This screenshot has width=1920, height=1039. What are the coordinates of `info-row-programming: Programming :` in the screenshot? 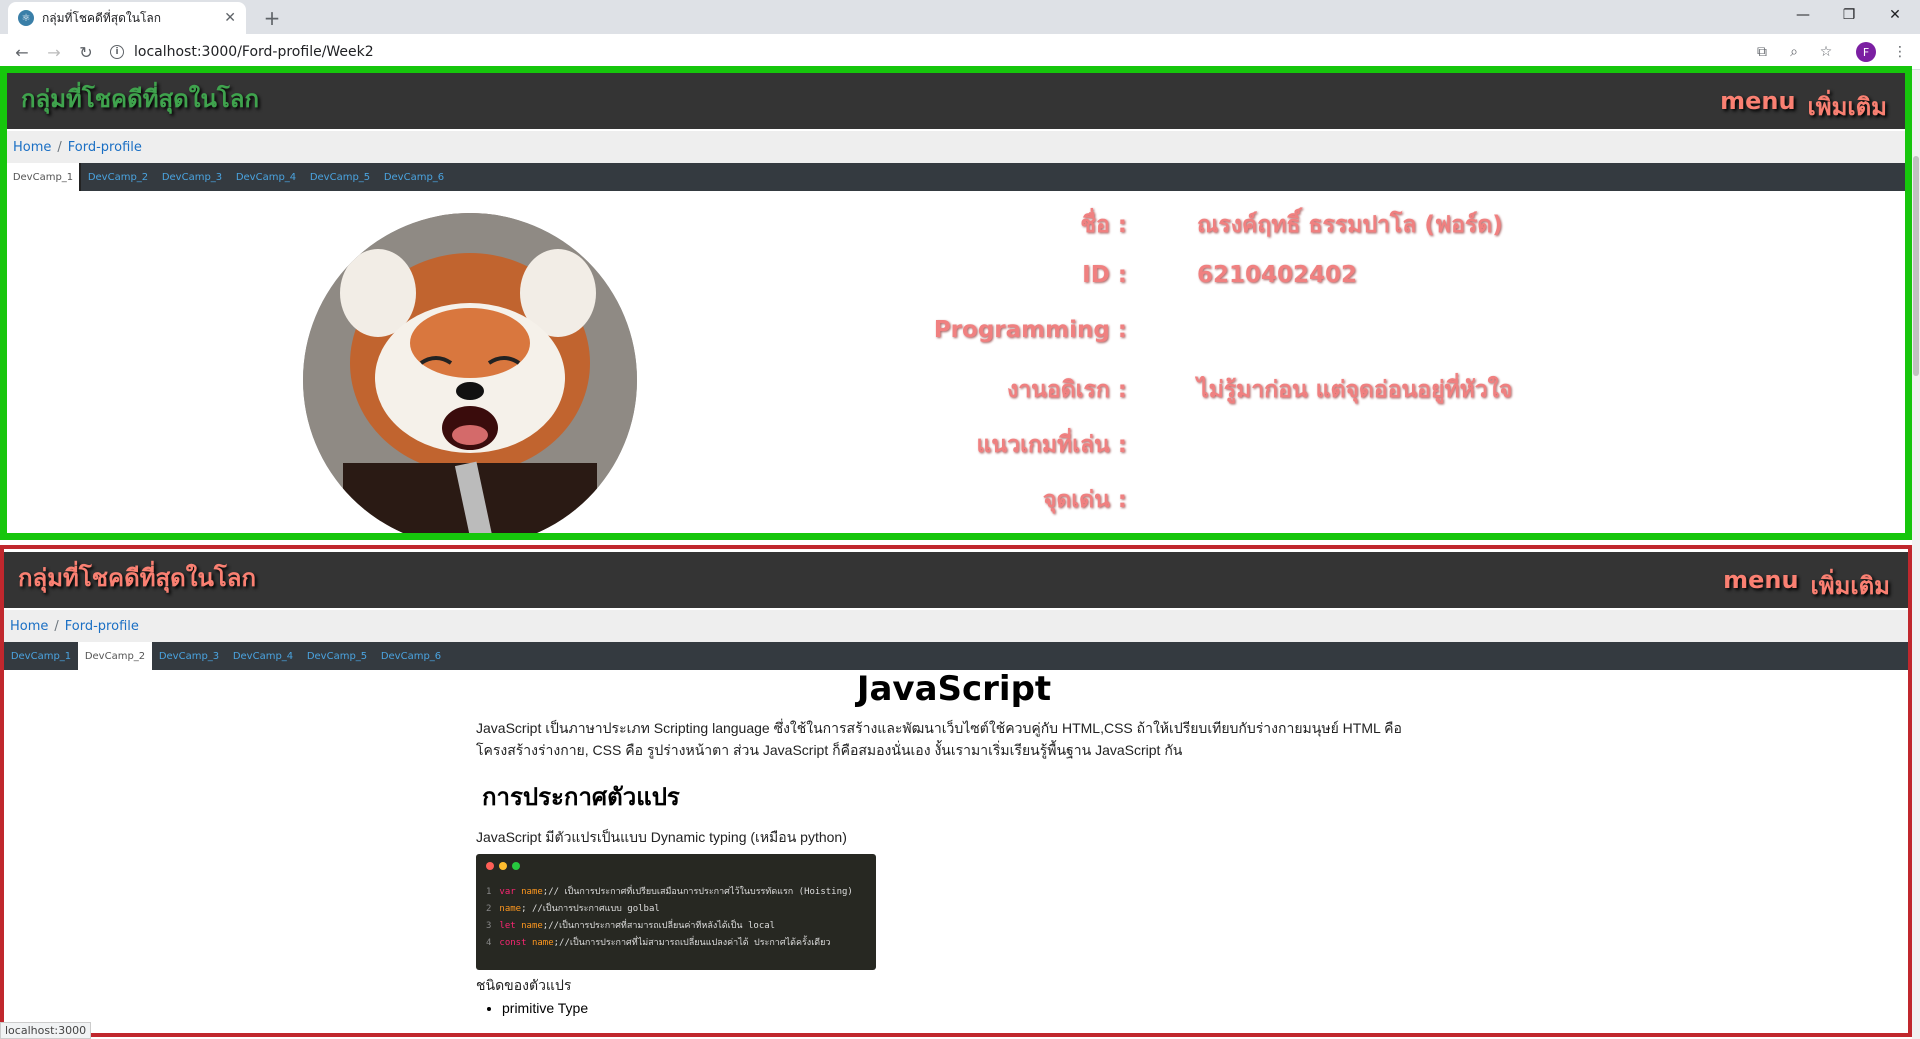 It's located at (1300, 344).